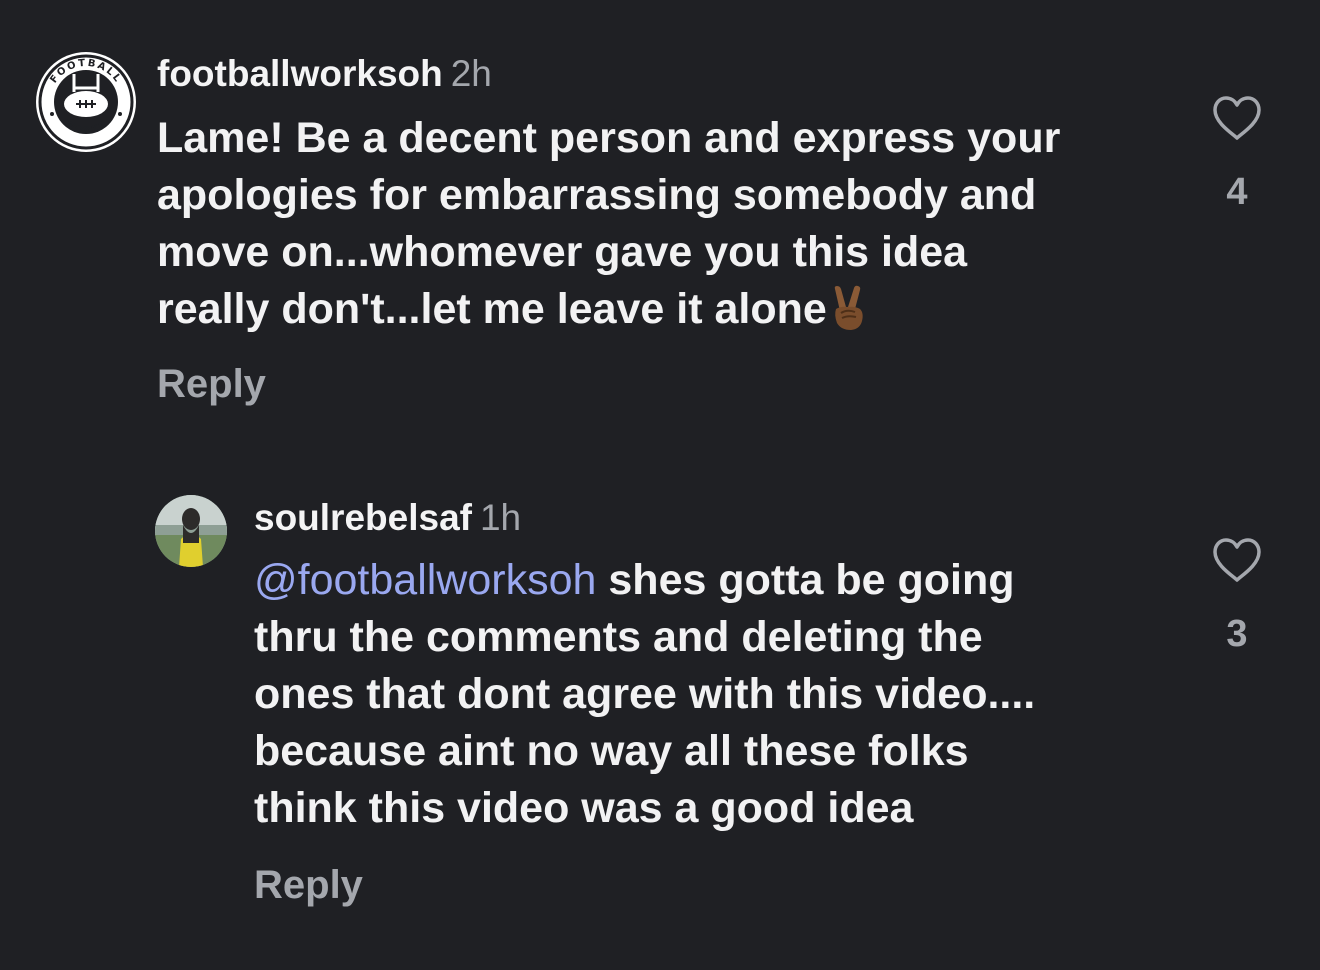 The image size is (1320, 970). What do you see at coordinates (1237, 634) in the screenshot?
I see `like-count: 3` at bounding box center [1237, 634].